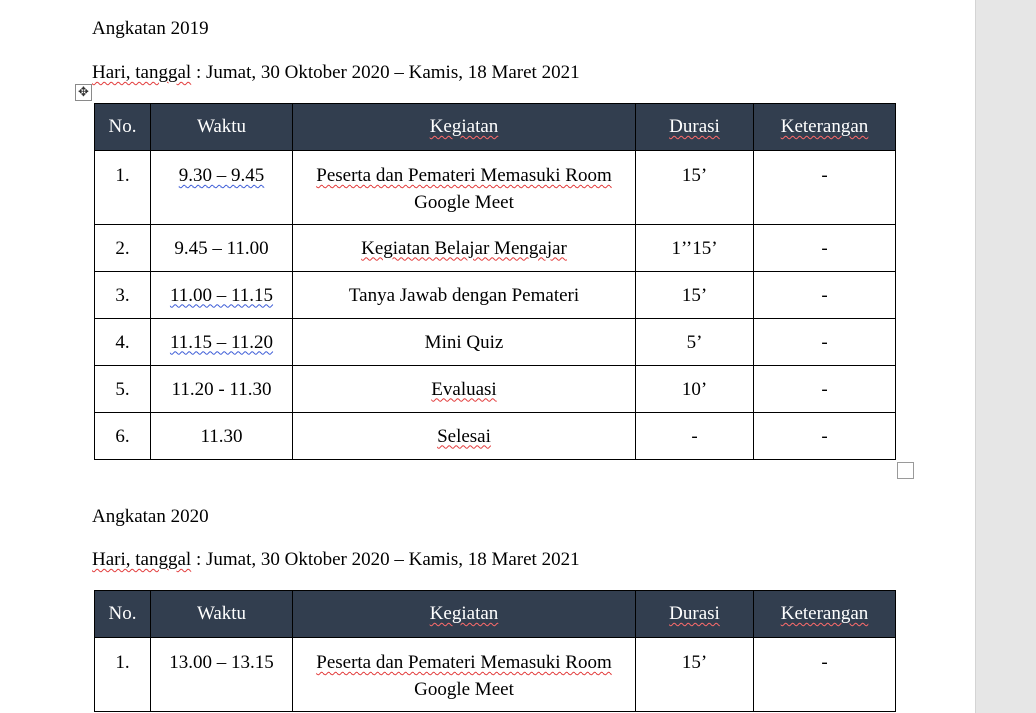 Image resolution: width=1036 pixels, height=713 pixels. What do you see at coordinates (694, 389) in the screenshot?
I see `cell-durasi: 10’` at bounding box center [694, 389].